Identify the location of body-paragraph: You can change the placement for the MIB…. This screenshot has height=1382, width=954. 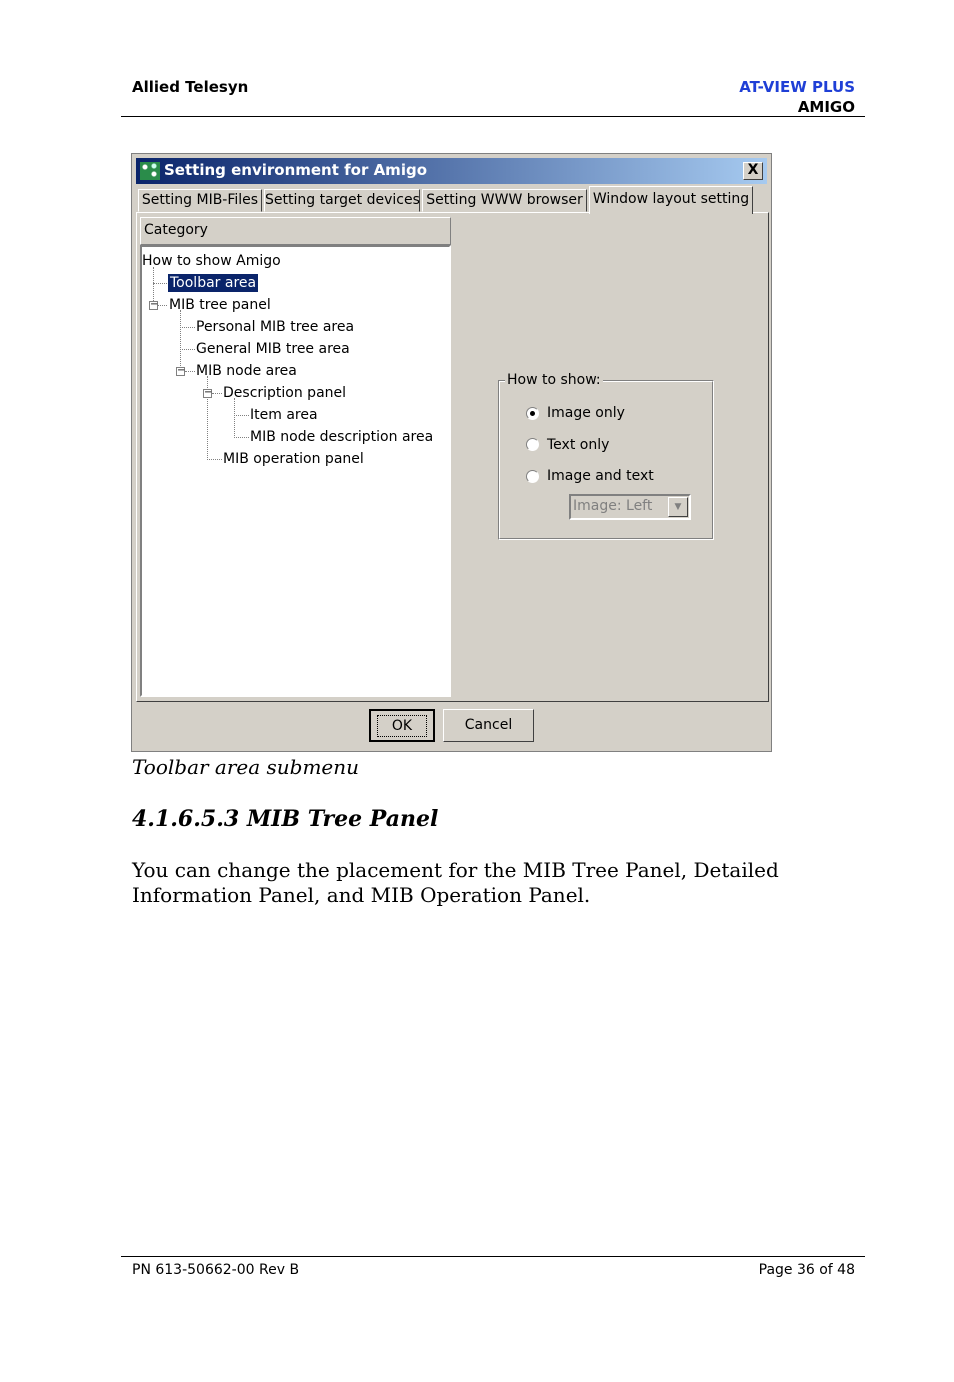
(455, 882).